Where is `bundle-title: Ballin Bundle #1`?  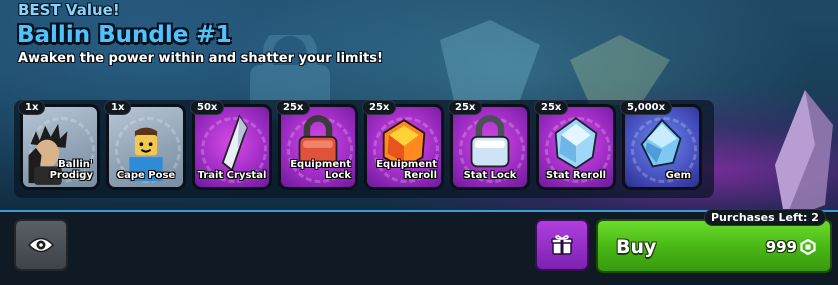
bundle-title: Ballin Bundle #1 is located at coordinates (124, 35).